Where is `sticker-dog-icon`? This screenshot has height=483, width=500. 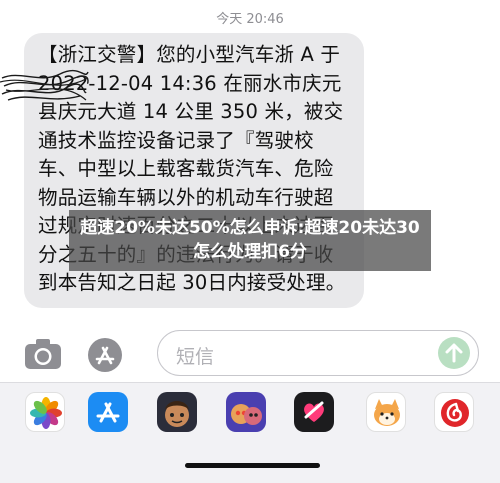
sticker-dog-icon is located at coordinates (386, 412).